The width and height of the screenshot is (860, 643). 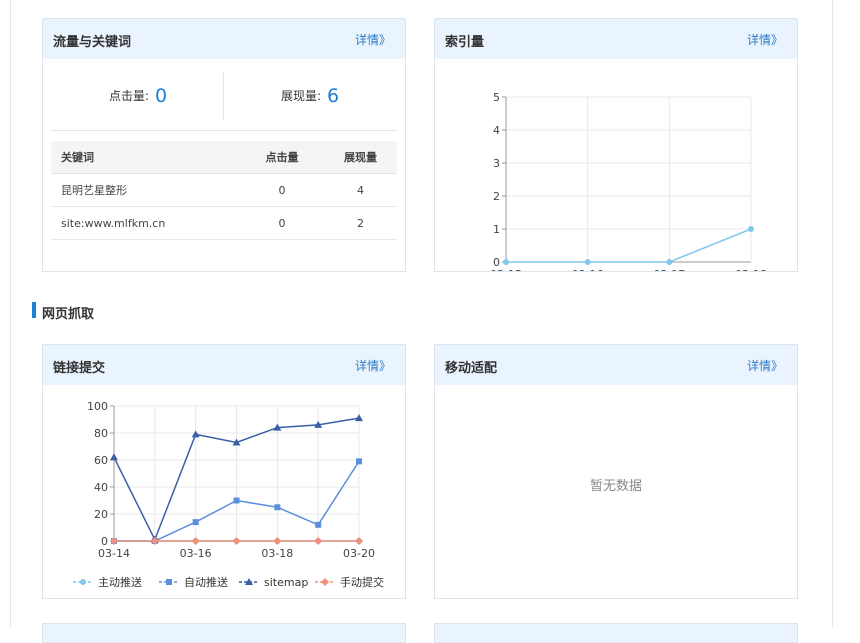 I want to click on link-submit-panel-header: 链接提交 详情》, so click(x=224, y=365).